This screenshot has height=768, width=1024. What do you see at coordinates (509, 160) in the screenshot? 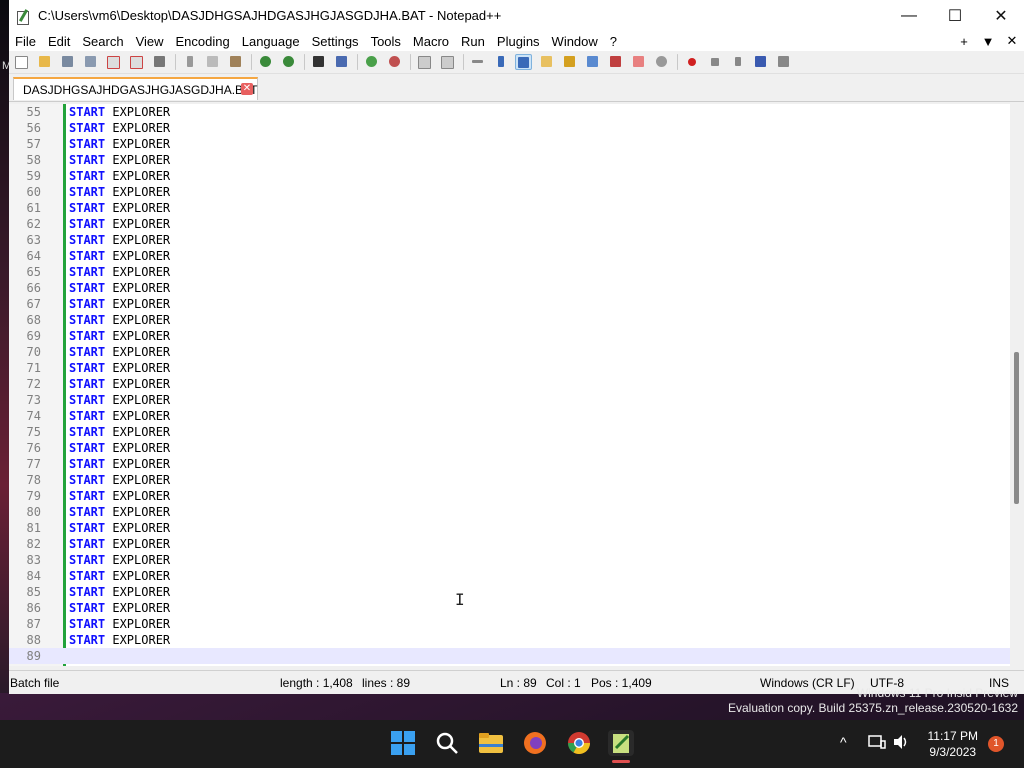
I see `code-line: 58 START EXPLORER` at bounding box center [509, 160].